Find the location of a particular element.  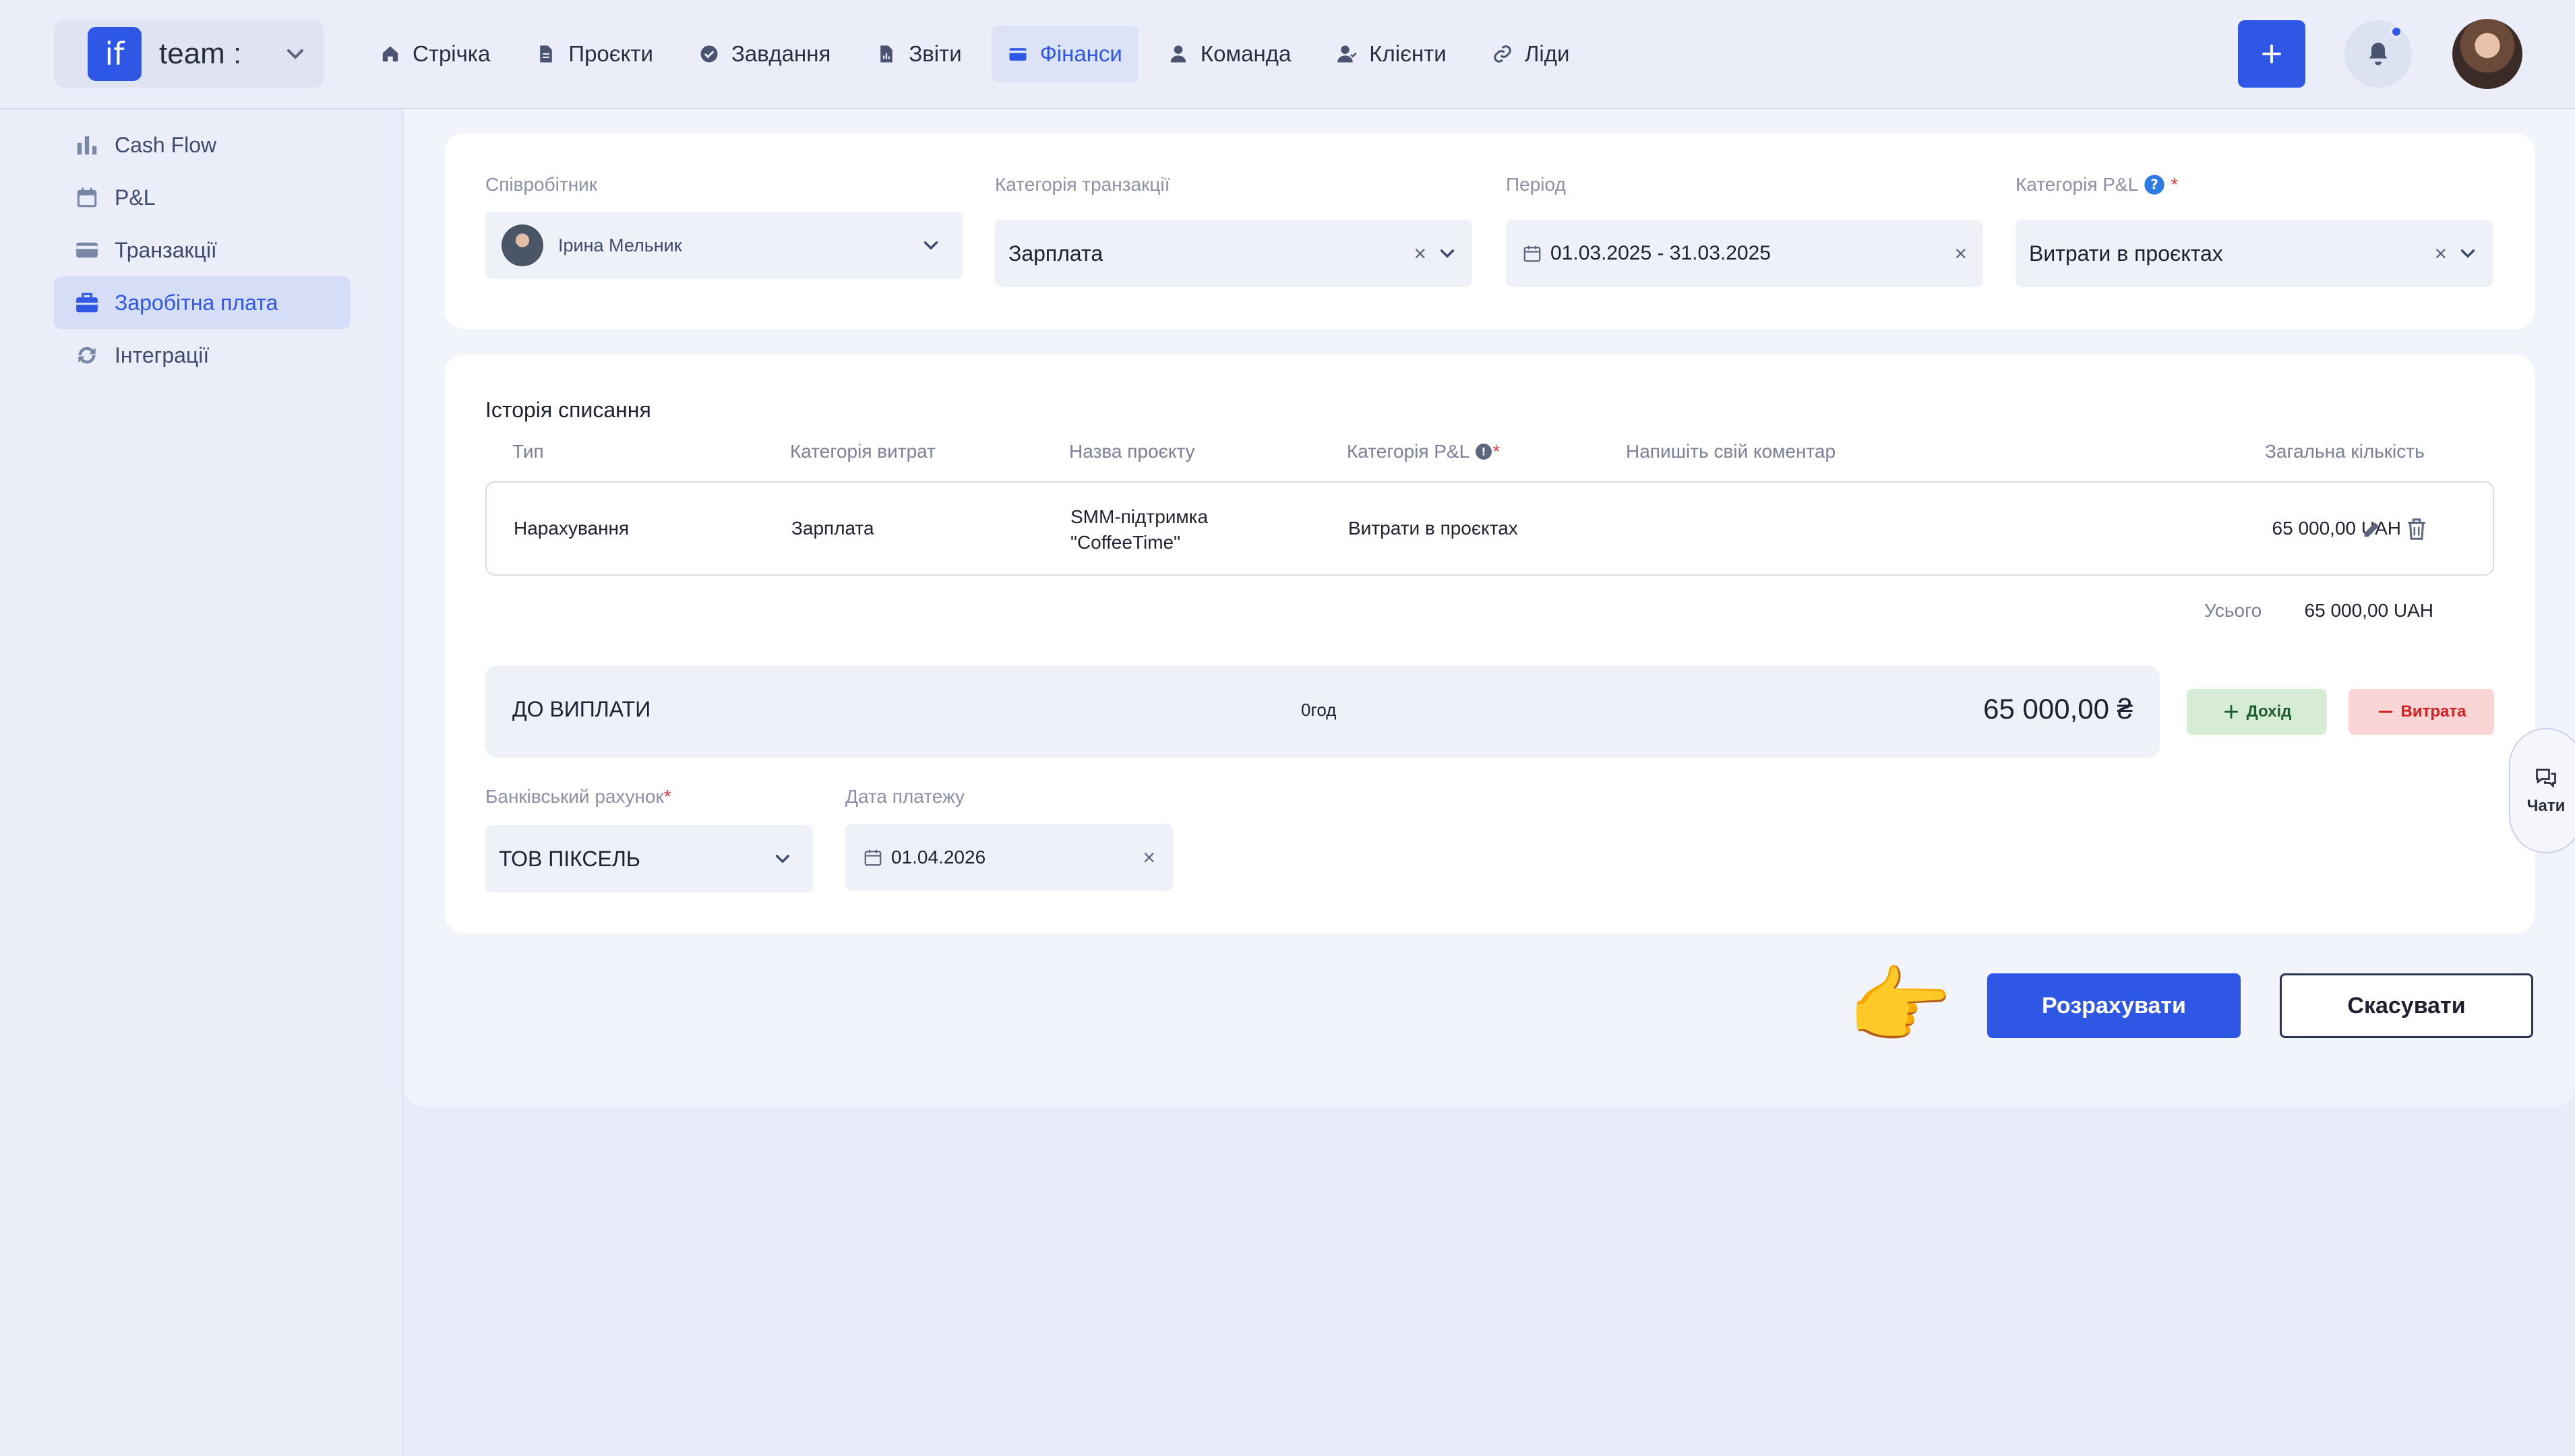

payment-date-label: Дата платежу is located at coordinates (905, 796).